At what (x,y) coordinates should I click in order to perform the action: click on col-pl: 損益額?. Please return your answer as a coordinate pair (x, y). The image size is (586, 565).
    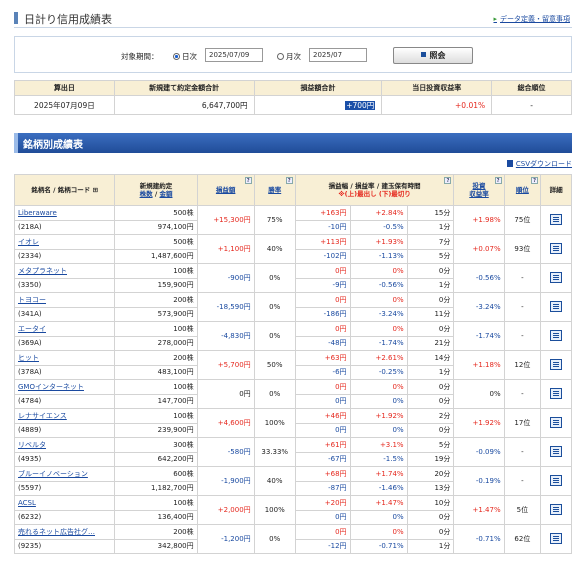
    Looking at the image, I should click on (225, 190).